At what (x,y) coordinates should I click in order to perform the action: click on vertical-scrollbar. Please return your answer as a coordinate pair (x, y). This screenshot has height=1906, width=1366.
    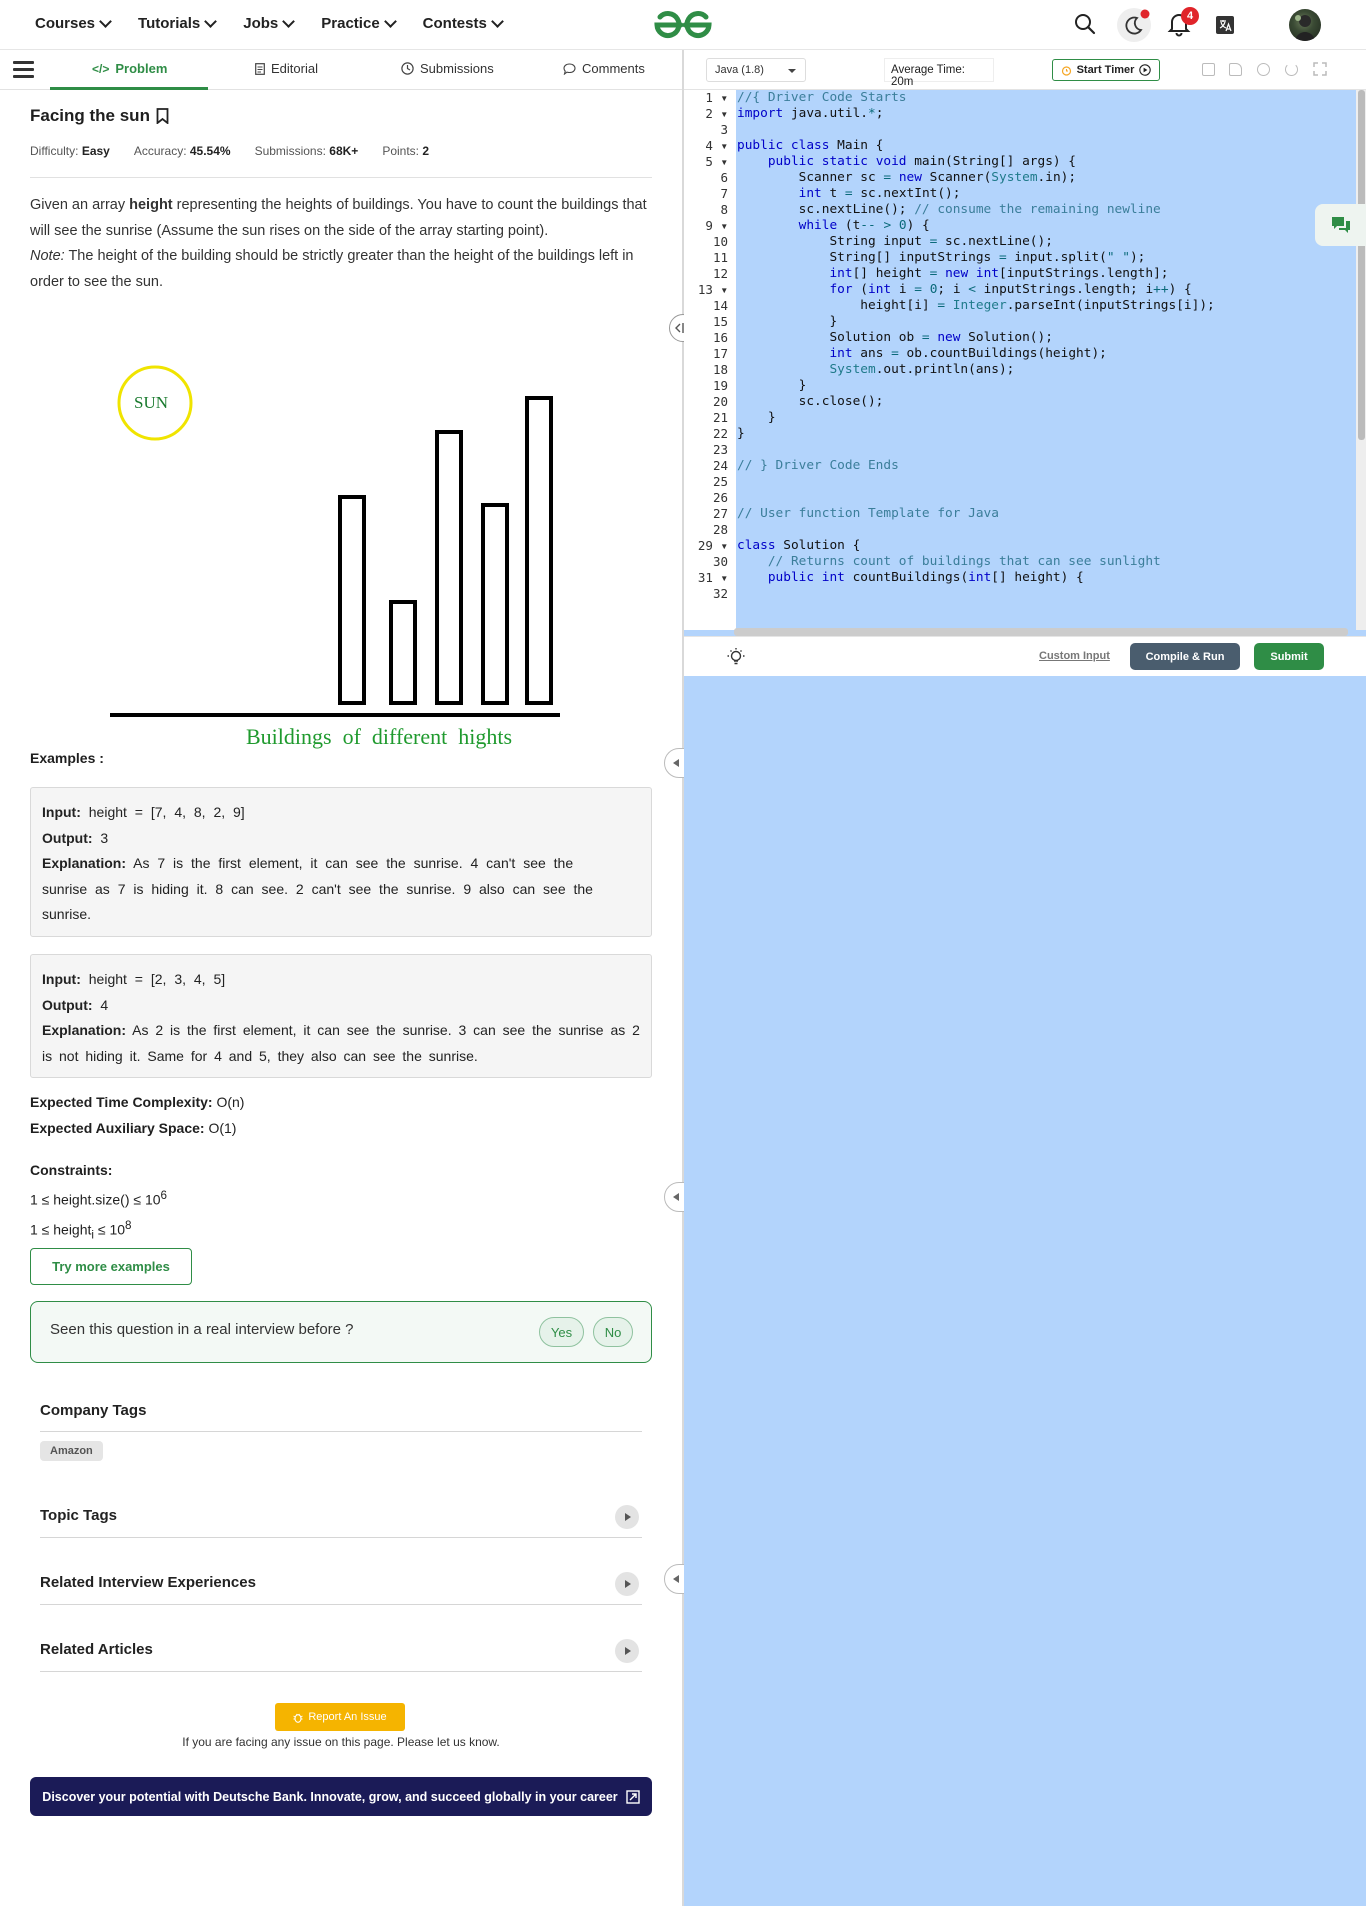
    Looking at the image, I should click on (1361, 360).